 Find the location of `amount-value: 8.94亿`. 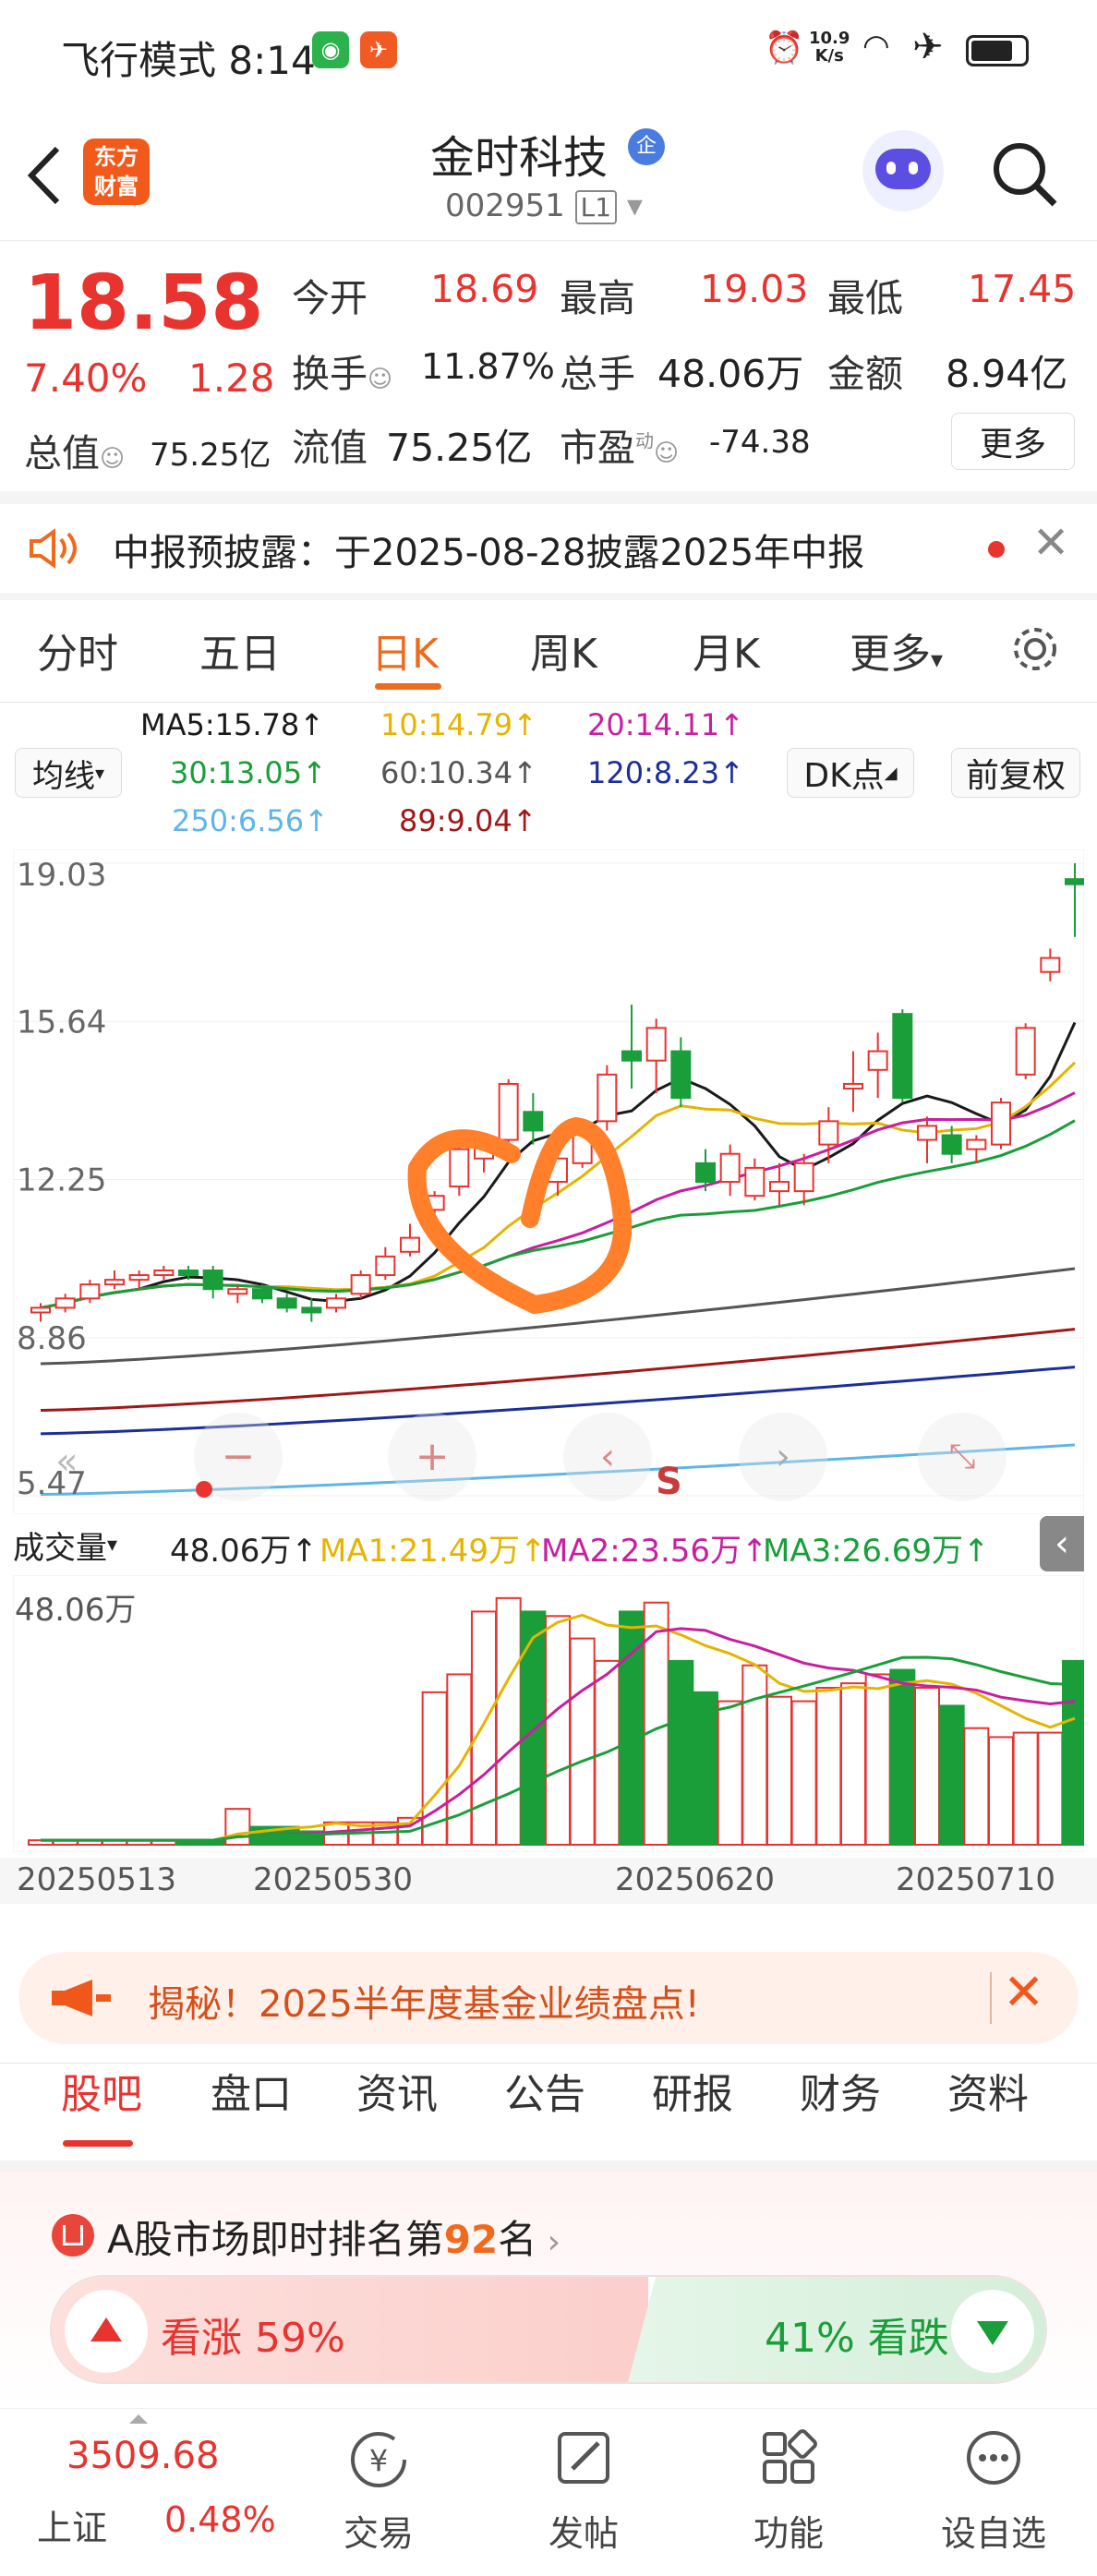

amount-value: 8.94亿 is located at coordinates (1007, 374).